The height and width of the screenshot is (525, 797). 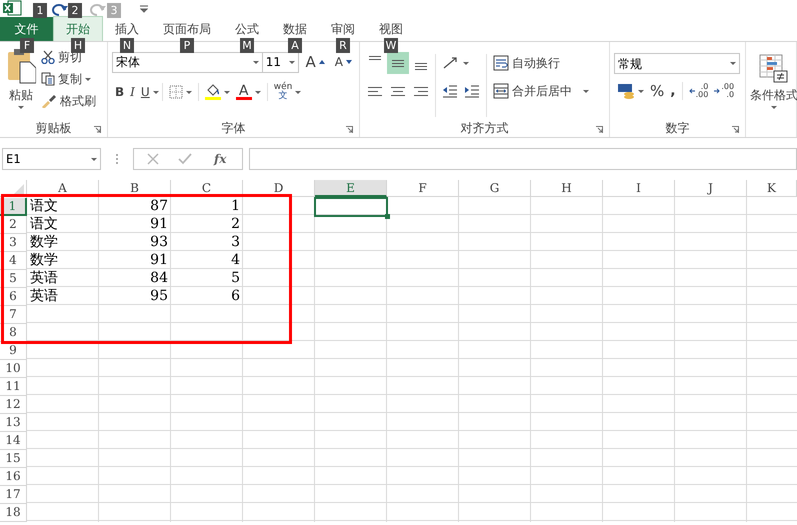 I want to click on key-tip: A, so click(x=295, y=45).